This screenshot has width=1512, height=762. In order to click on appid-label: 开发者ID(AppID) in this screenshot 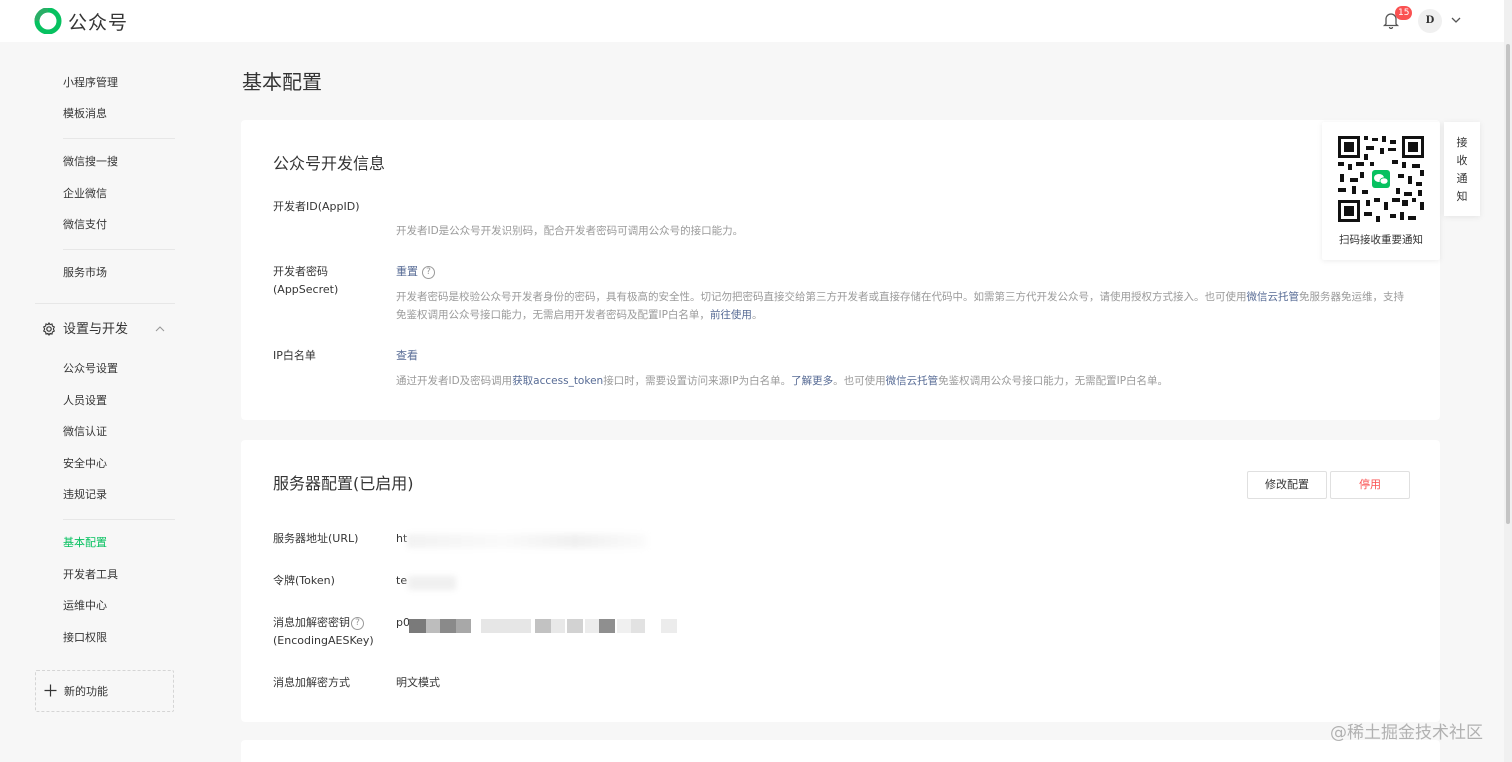, I will do `click(316, 206)`.